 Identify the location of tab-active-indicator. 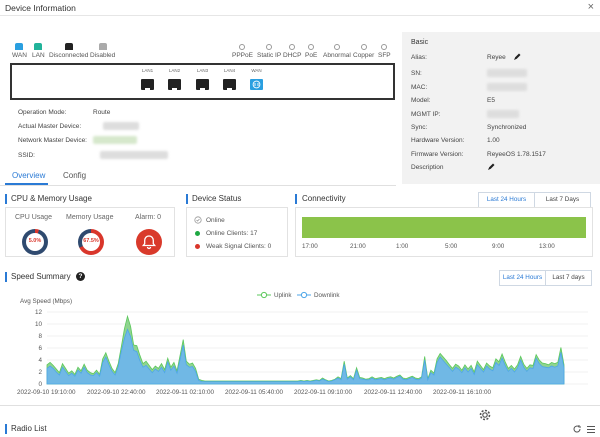
(26, 184).